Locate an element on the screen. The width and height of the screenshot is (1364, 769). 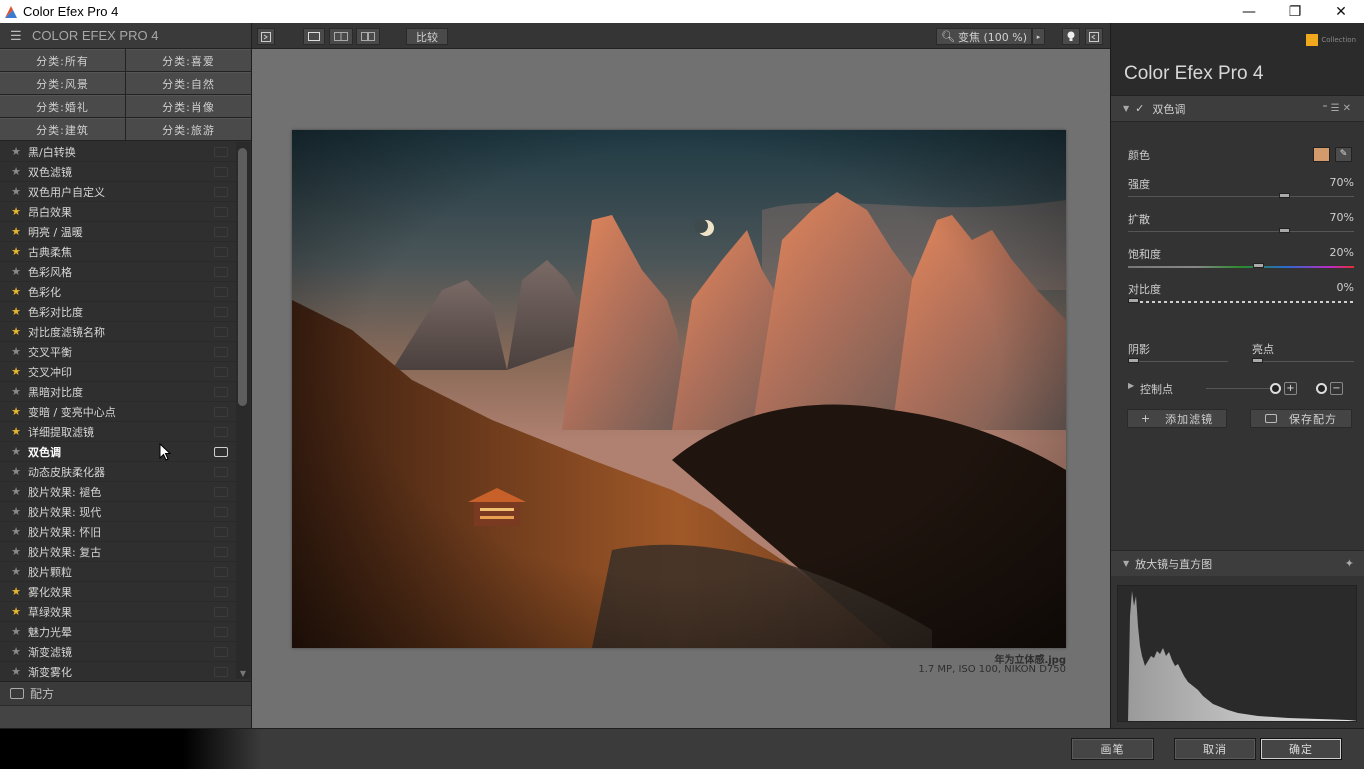
filter-list-item: ★ 胶片效果: 复古 is located at coordinates (118, 552).